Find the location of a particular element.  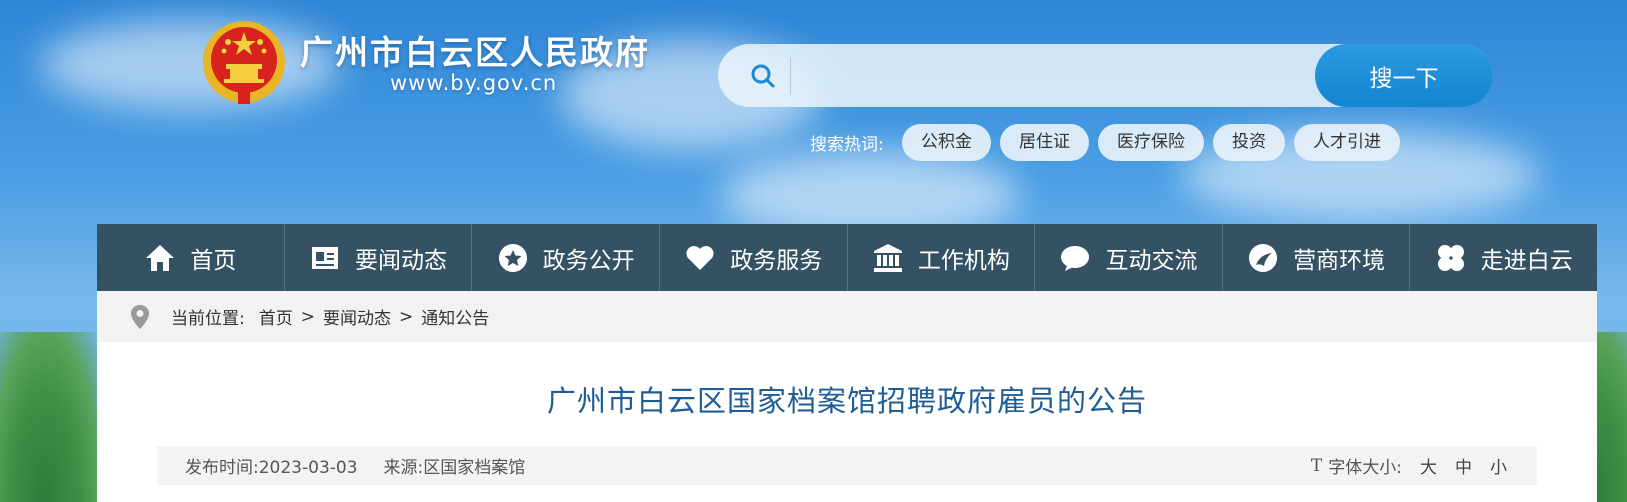

search-input is located at coordinates (1036, 76).